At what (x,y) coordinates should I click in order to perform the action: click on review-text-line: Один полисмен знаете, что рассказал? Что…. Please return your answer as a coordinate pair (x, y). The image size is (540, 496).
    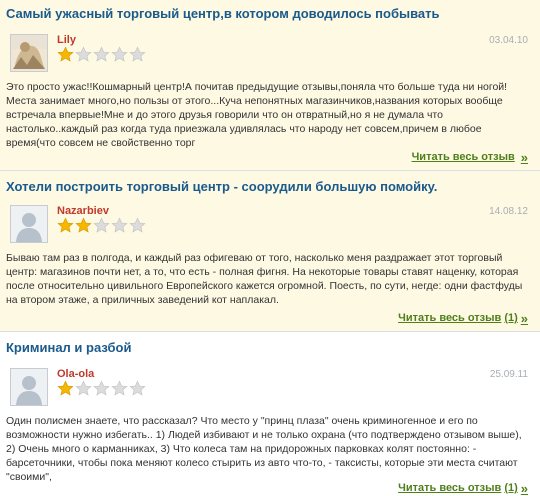
    Looking at the image, I should click on (242, 421).